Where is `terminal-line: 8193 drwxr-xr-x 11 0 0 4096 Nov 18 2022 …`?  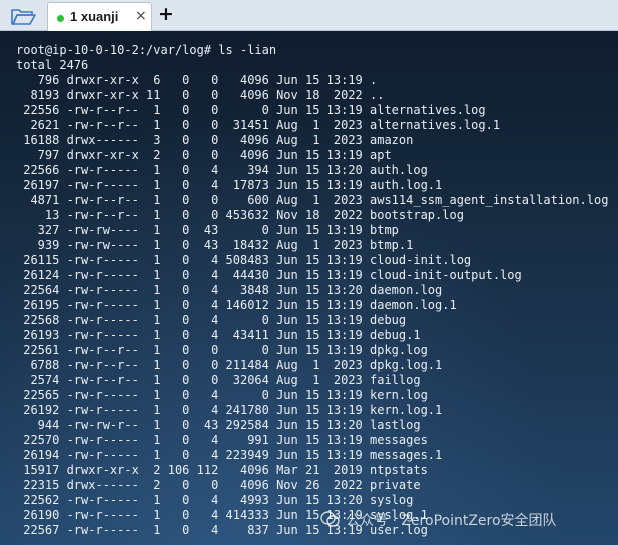 terminal-line: 8193 drwxr-xr-x 11 0 0 4096 Nov 18 2022 … is located at coordinates (200, 95).